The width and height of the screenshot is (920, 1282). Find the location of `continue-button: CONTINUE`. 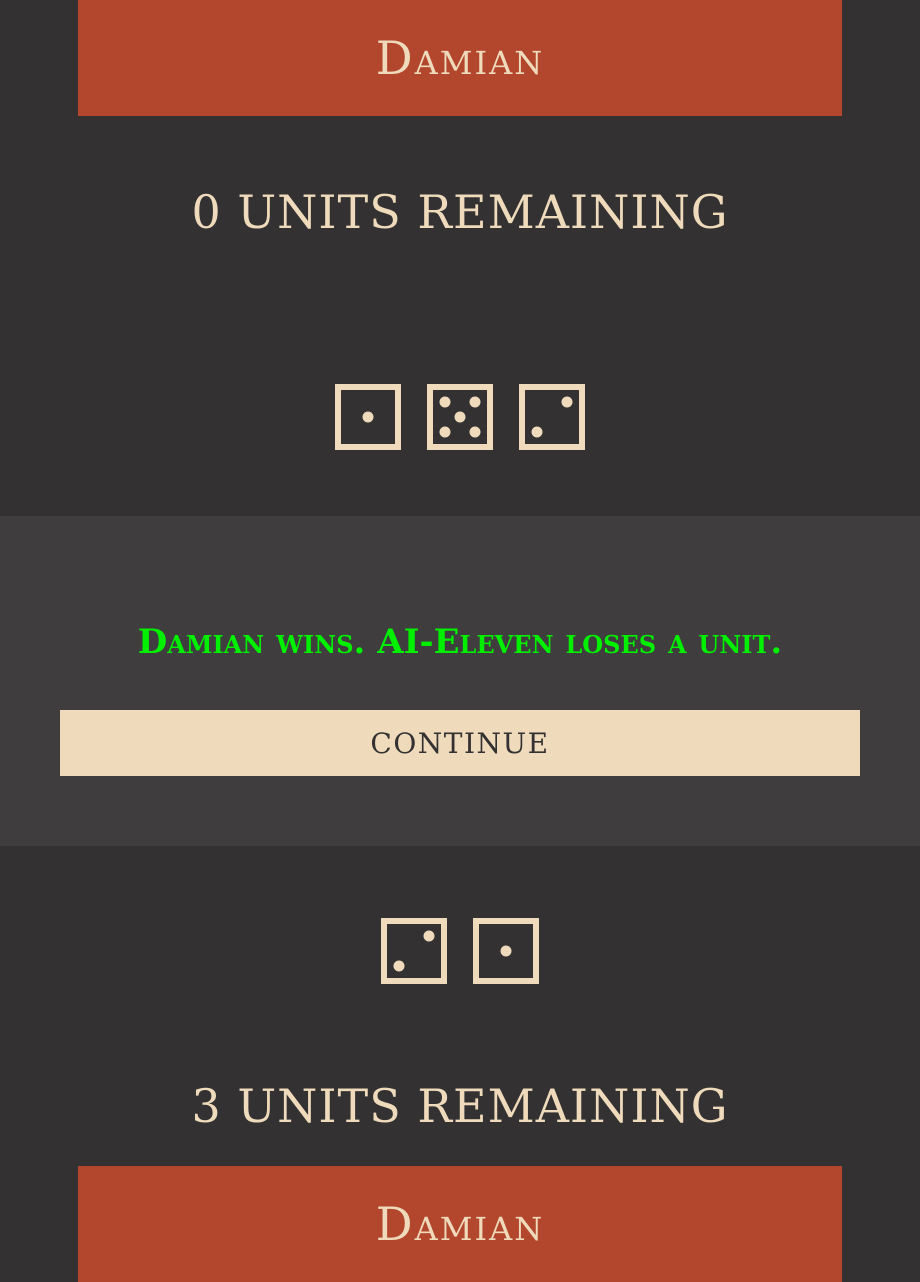

continue-button: CONTINUE is located at coordinates (460, 743).